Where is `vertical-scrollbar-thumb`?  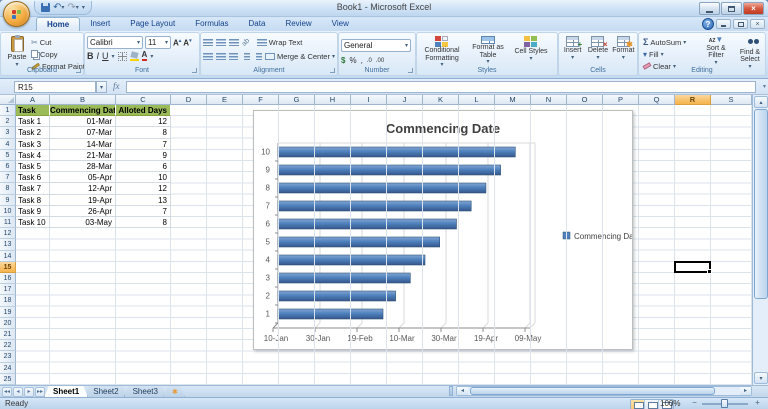 vertical-scrollbar-thumb is located at coordinates (761, 204).